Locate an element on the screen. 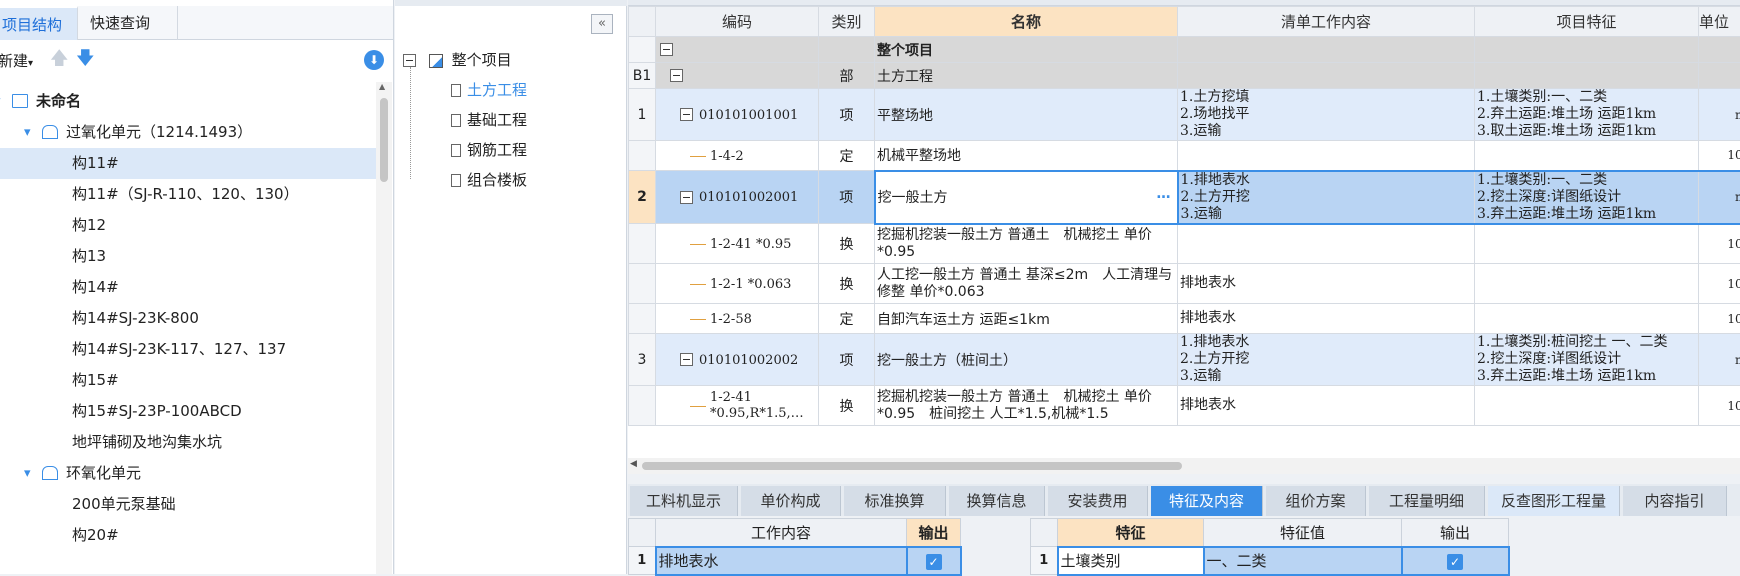 The width and height of the screenshot is (1740, 576). table-row: 1-2-58定自卸汽车运土方 运距≤1km排地表水 10m is located at coordinates (1184, 319).